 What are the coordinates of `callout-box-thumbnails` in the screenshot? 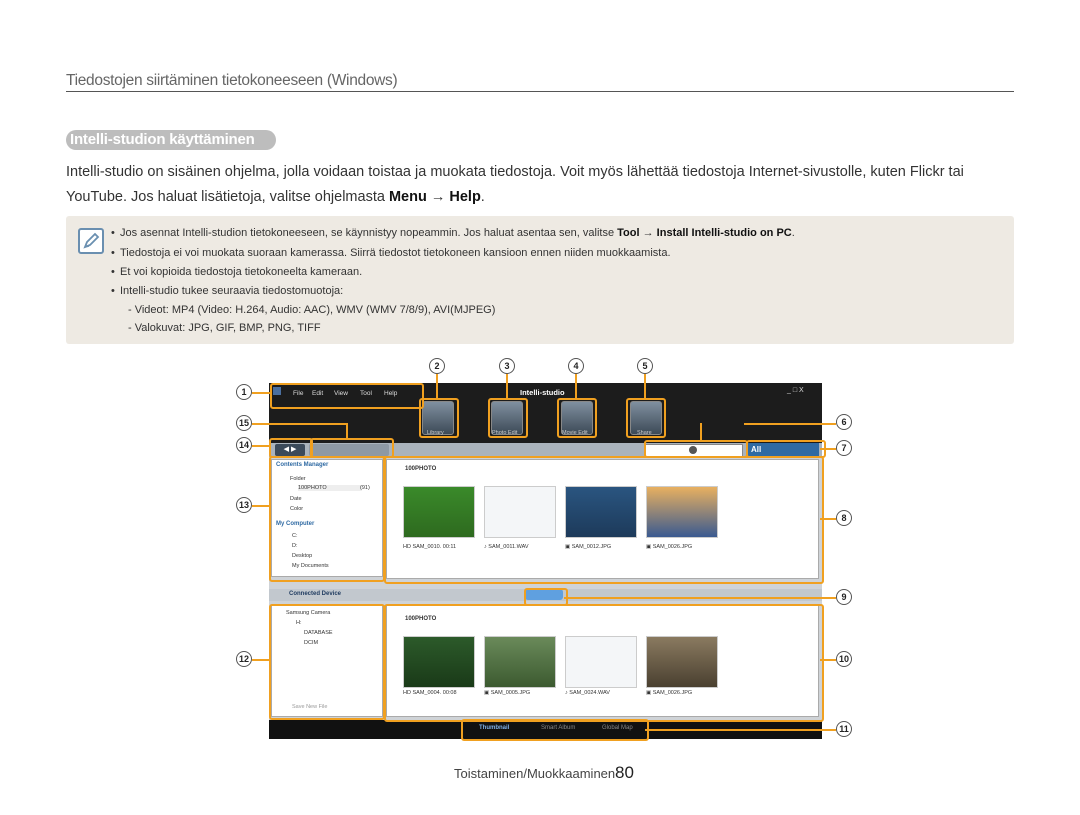 It's located at (604, 520).